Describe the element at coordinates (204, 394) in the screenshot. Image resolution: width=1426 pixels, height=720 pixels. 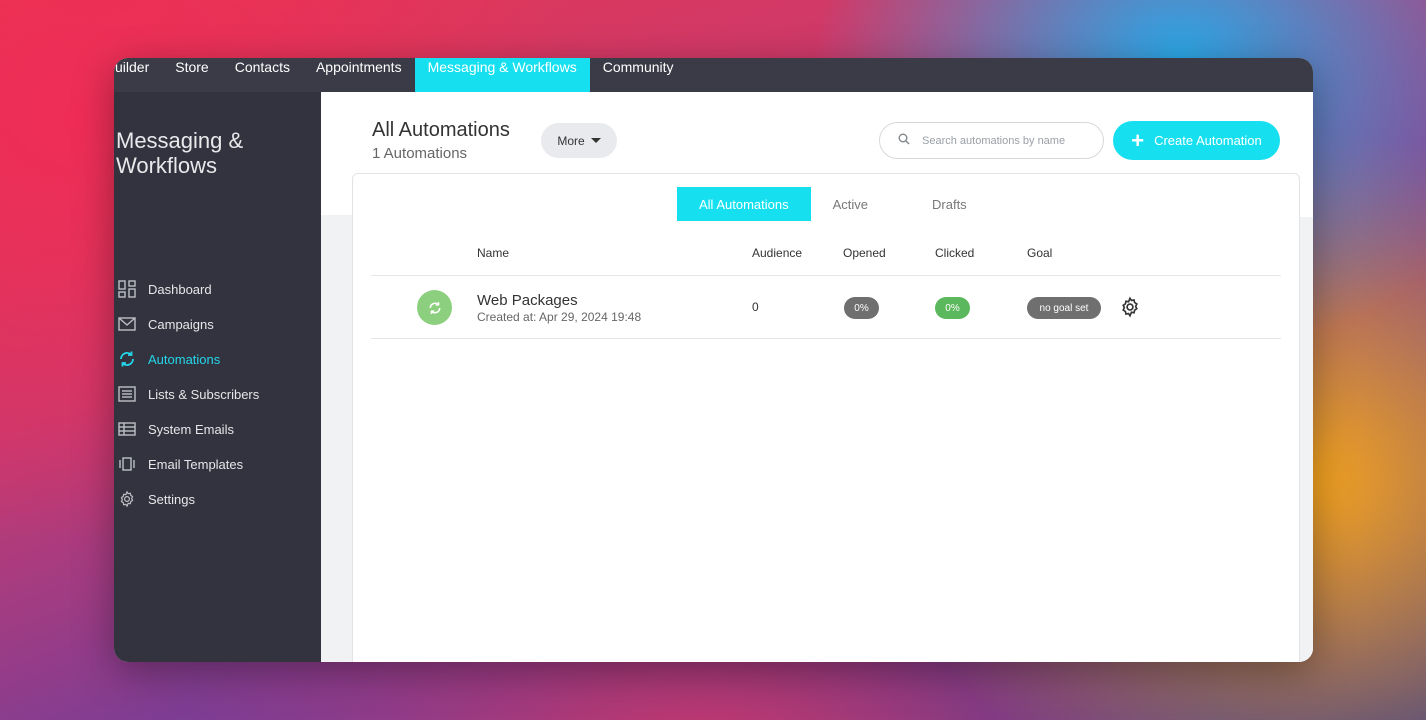
I see `sidebar-item-label: Lists & Subscribers` at that location.